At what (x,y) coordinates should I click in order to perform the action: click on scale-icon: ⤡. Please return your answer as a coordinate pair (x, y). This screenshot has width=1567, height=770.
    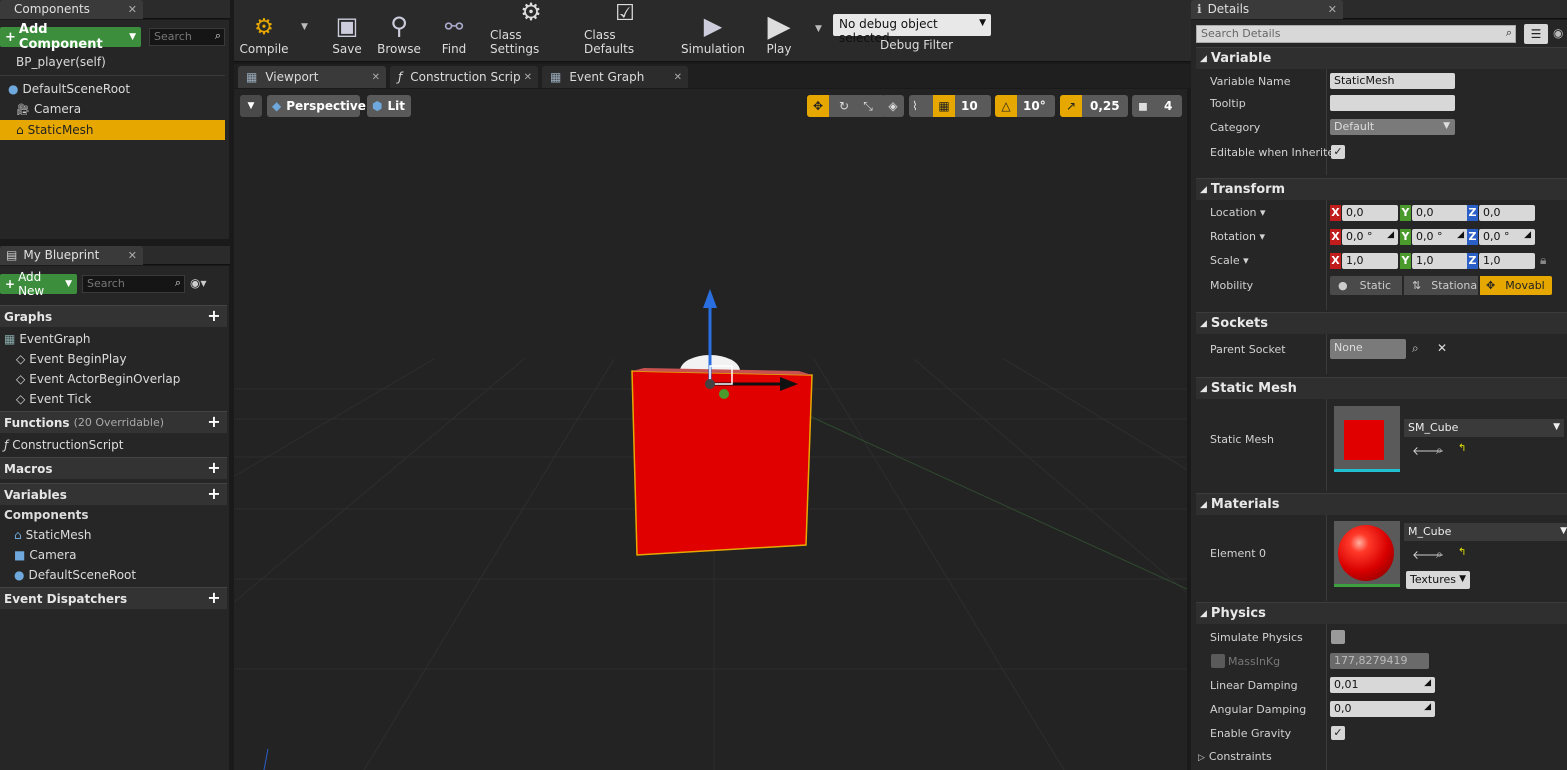
    Looking at the image, I should click on (868, 106).